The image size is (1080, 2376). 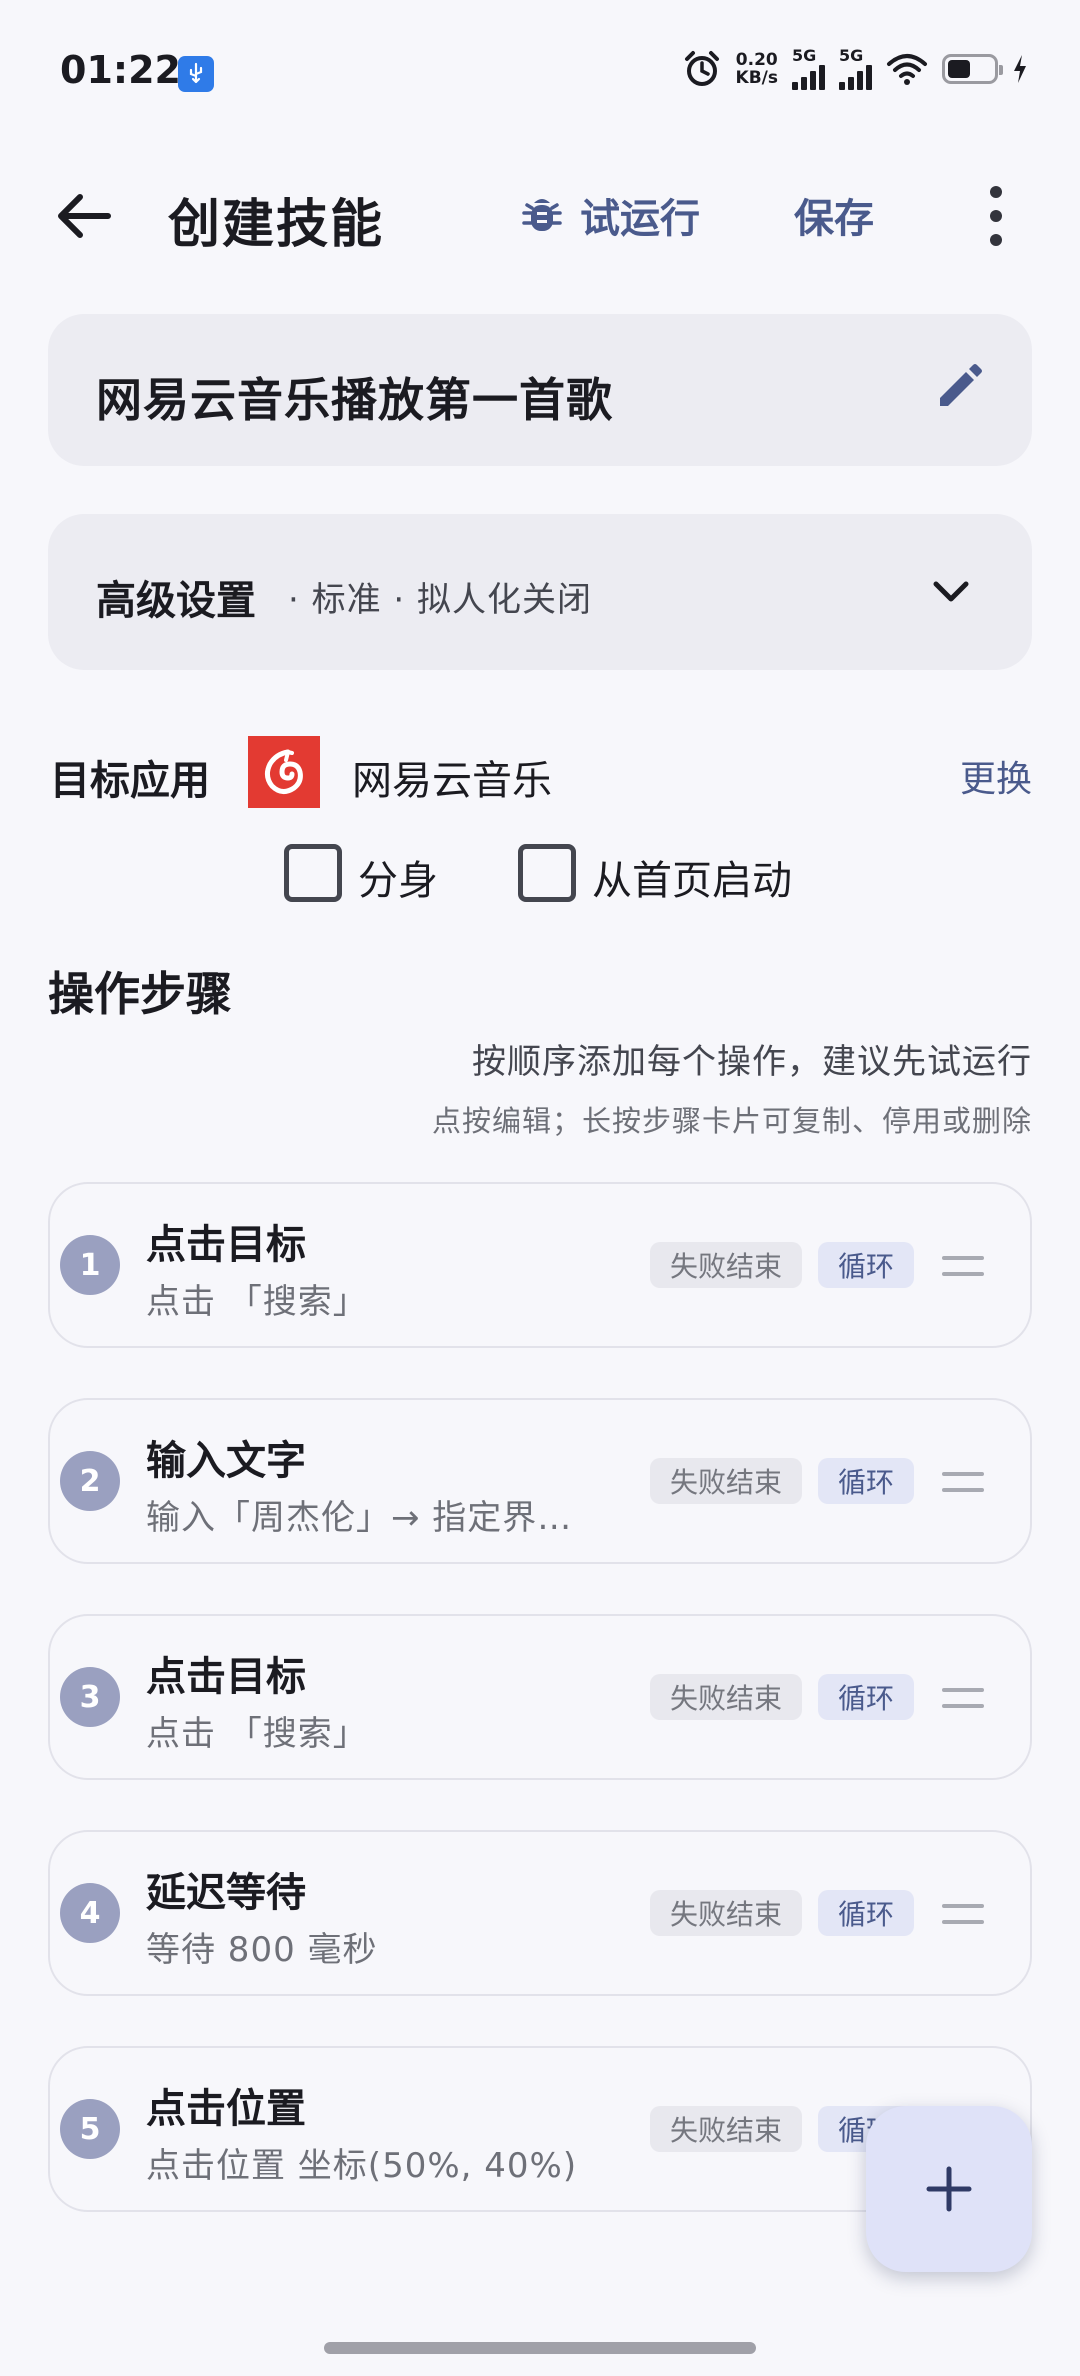 What do you see at coordinates (226, 1893) in the screenshot?
I see `step-title: 延迟等待` at bounding box center [226, 1893].